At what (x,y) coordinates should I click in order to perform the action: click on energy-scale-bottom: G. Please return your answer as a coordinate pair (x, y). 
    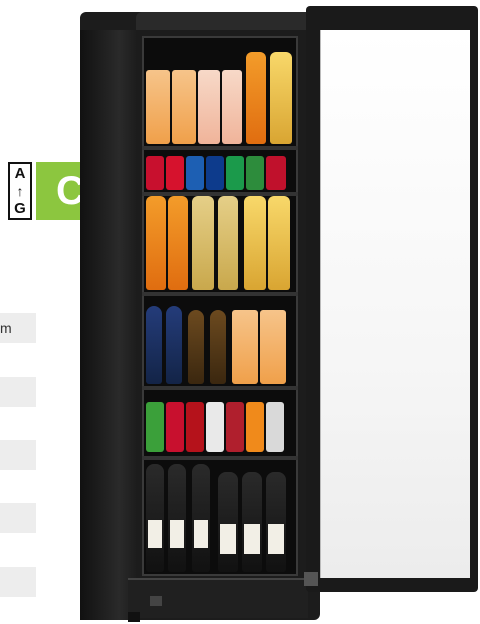
    Looking at the image, I should click on (20, 208).